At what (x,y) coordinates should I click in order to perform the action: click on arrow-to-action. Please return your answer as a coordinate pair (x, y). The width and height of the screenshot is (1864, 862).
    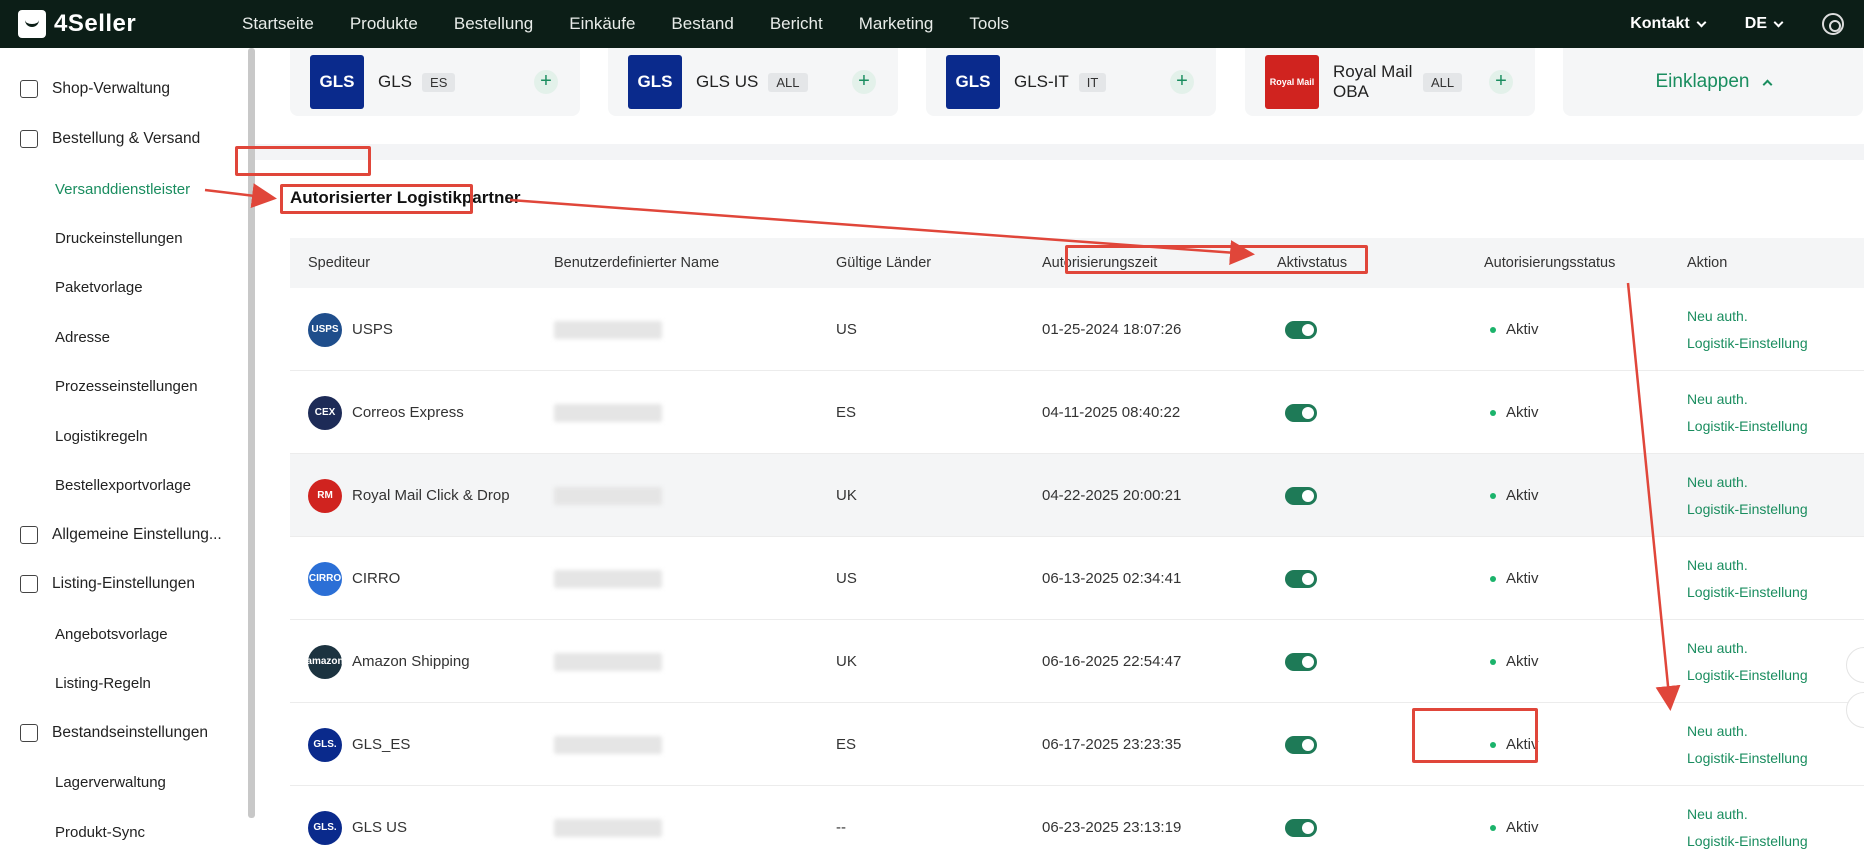
    Looking at the image, I should click on (1653, 496).